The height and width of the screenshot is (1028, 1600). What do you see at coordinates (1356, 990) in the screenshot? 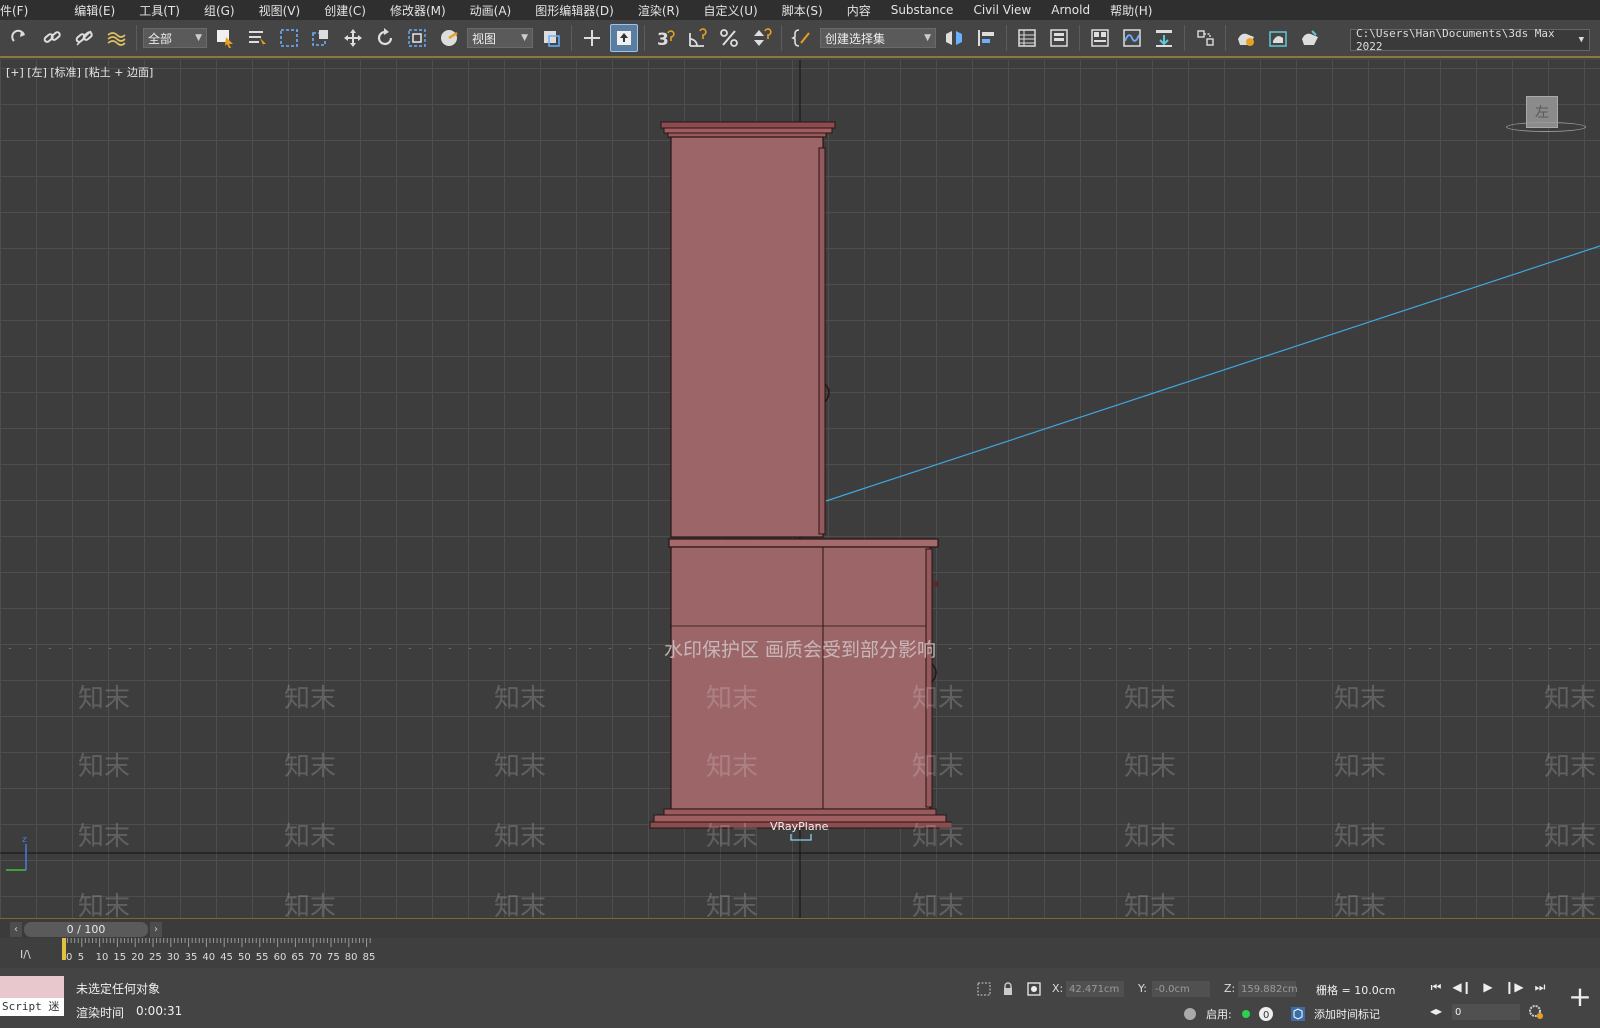
I see `grid-size-label: 栅格 = 10.0cm` at bounding box center [1356, 990].